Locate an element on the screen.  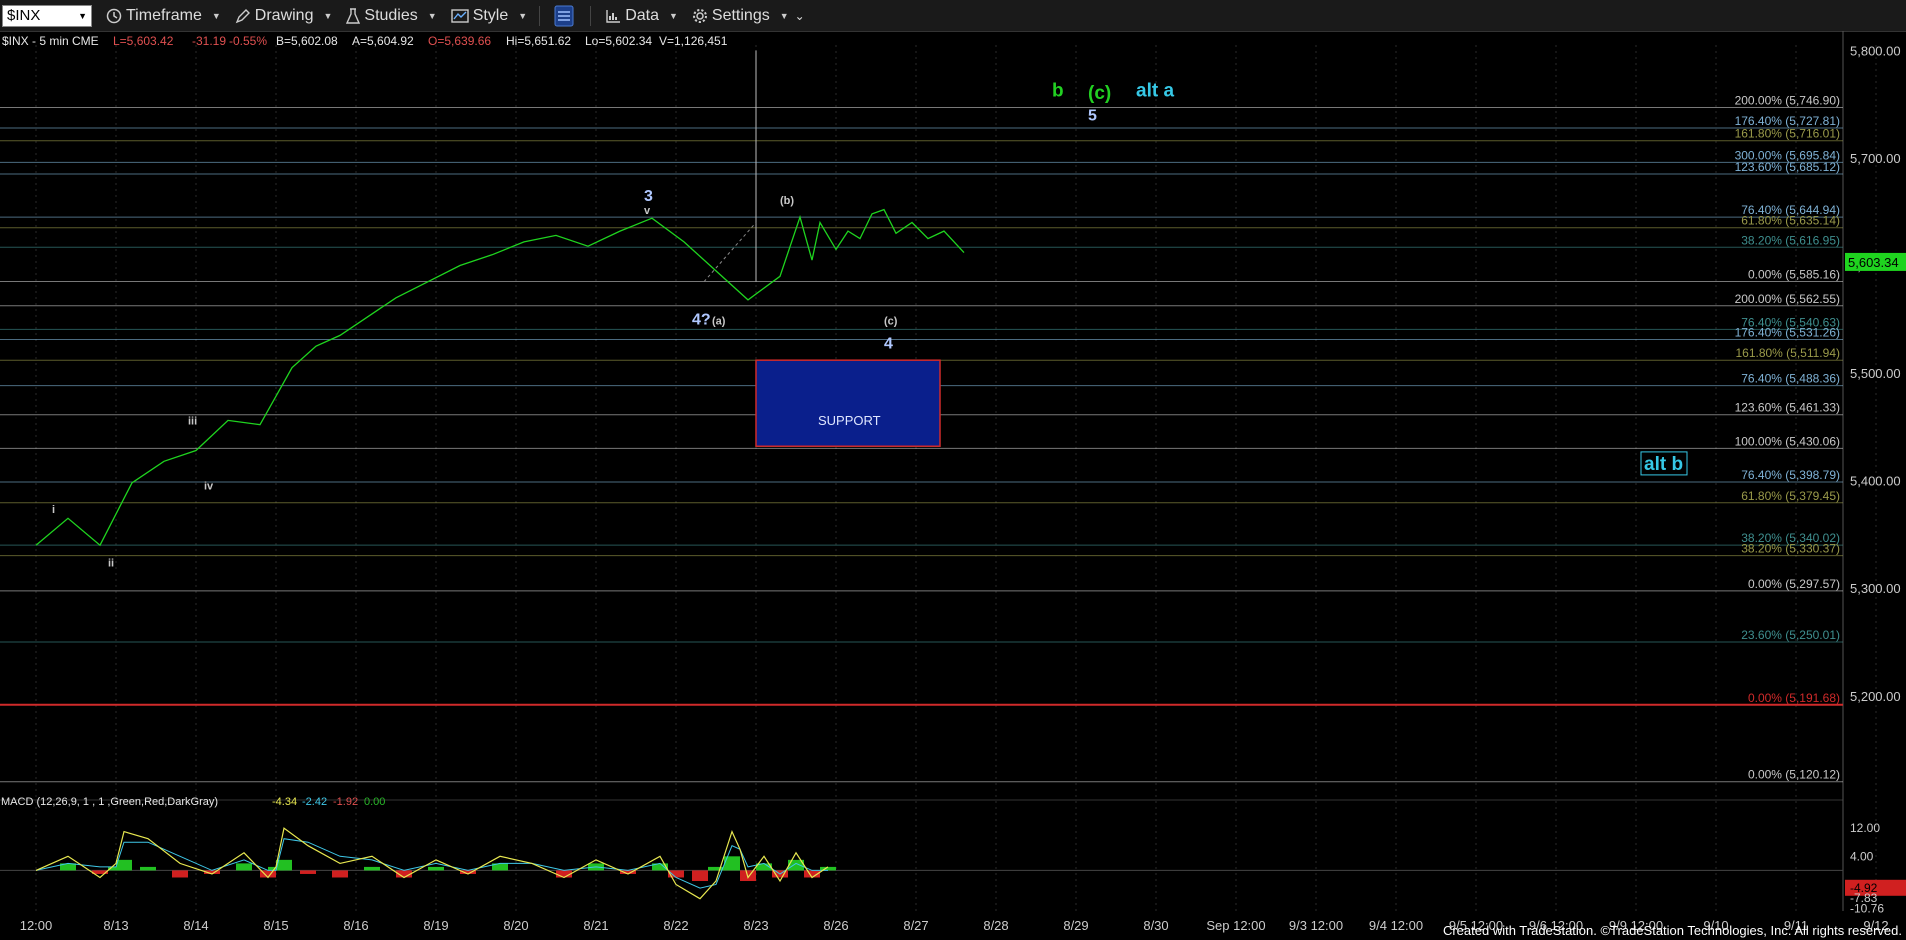
settings-label: Settings is located at coordinates (740, 15).